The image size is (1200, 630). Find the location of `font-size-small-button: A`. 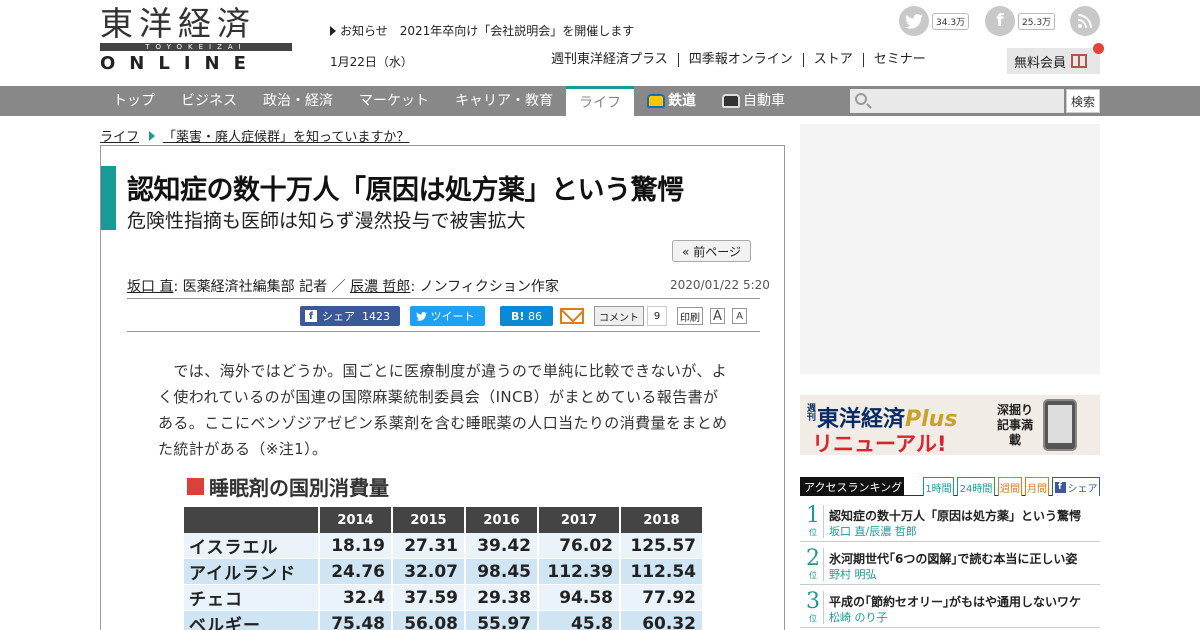

font-size-small-button: A is located at coordinates (739, 316).